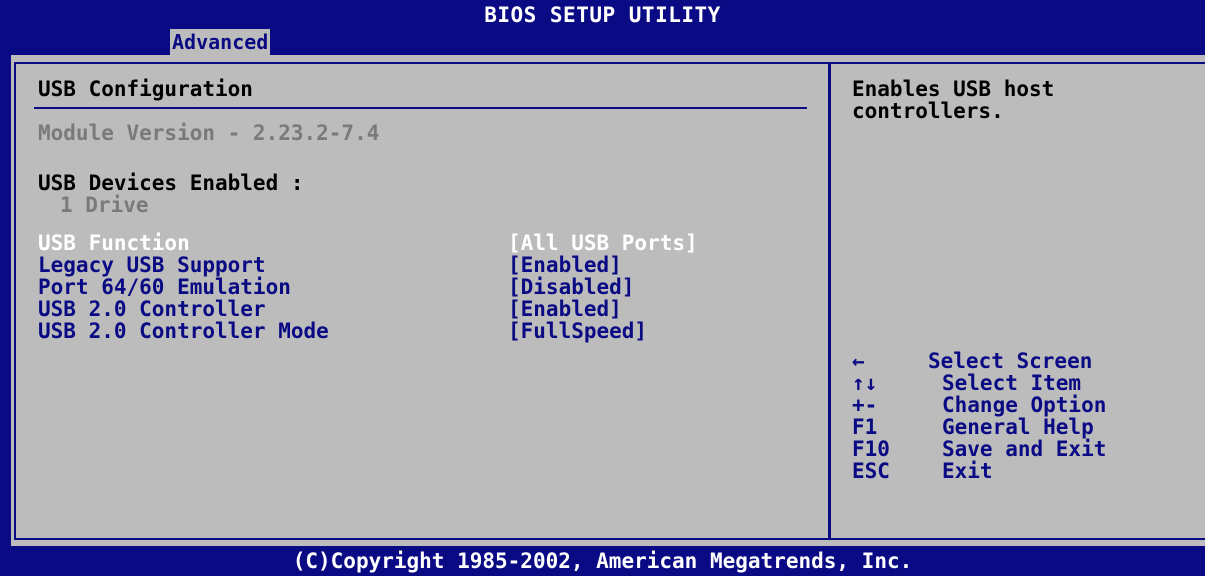 This screenshot has height=576, width=1205. What do you see at coordinates (420, 108) in the screenshot?
I see `section-underline` at bounding box center [420, 108].